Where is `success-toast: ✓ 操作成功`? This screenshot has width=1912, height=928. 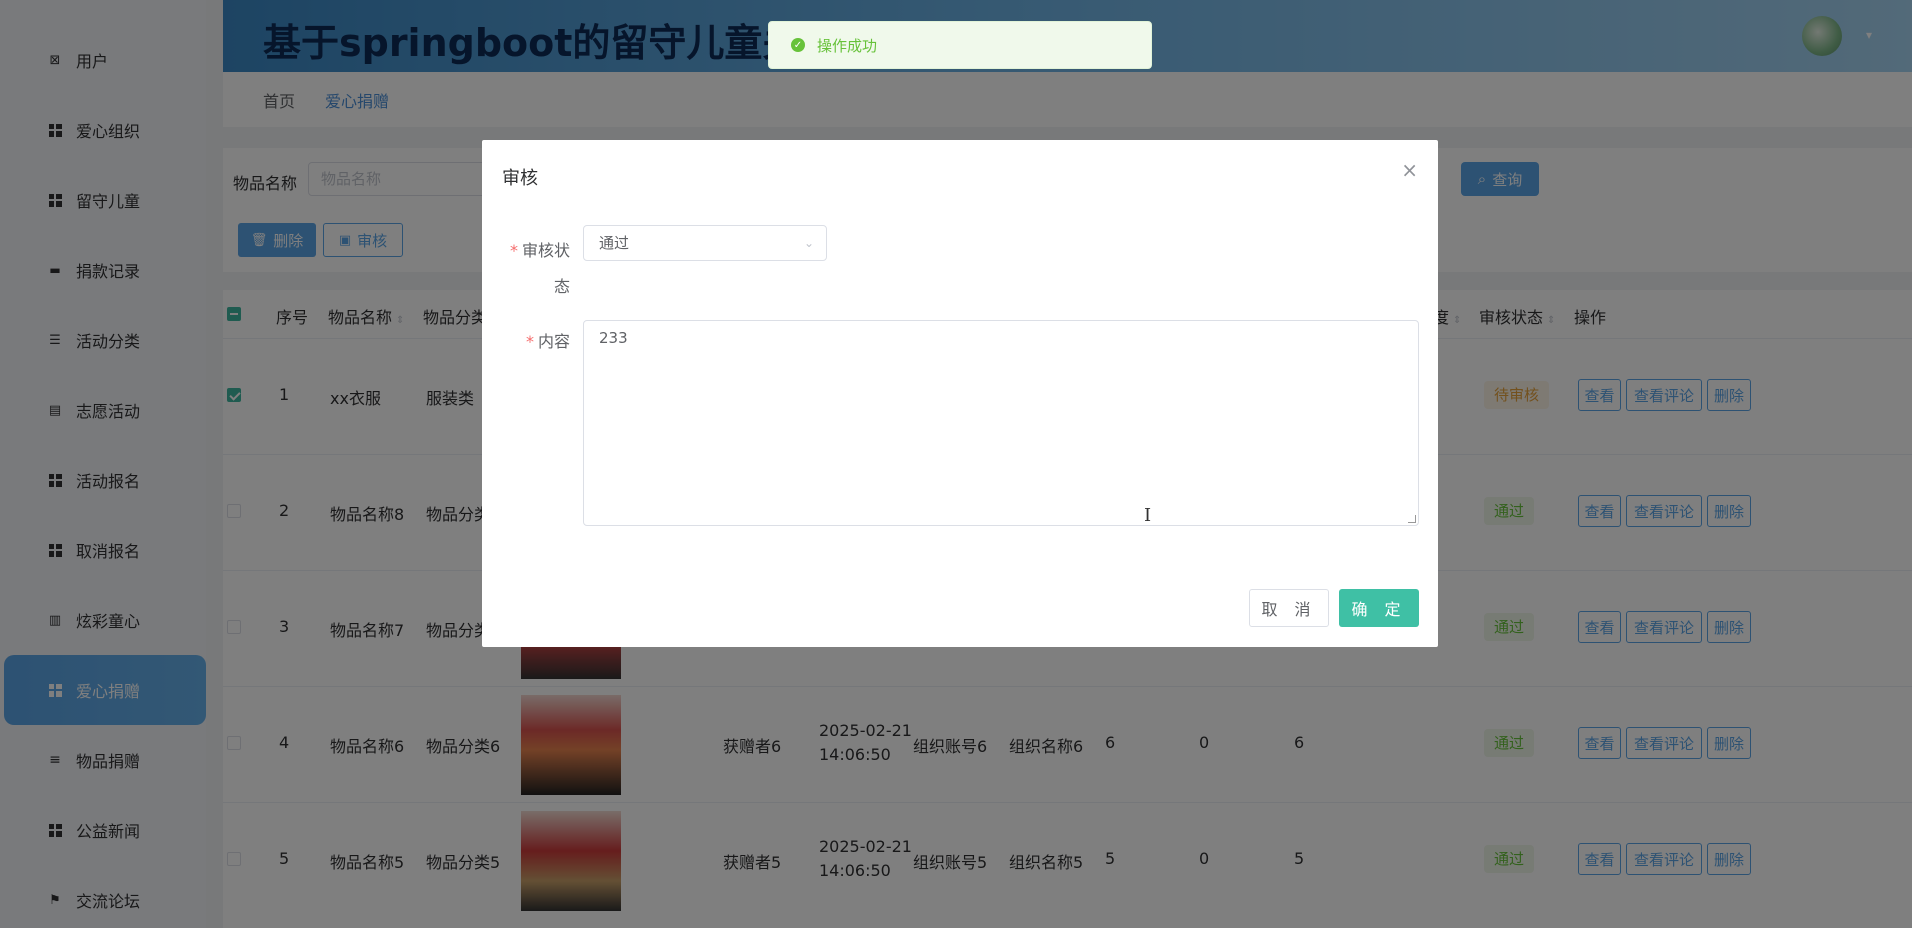
success-toast: ✓ 操作成功 is located at coordinates (960, 45).